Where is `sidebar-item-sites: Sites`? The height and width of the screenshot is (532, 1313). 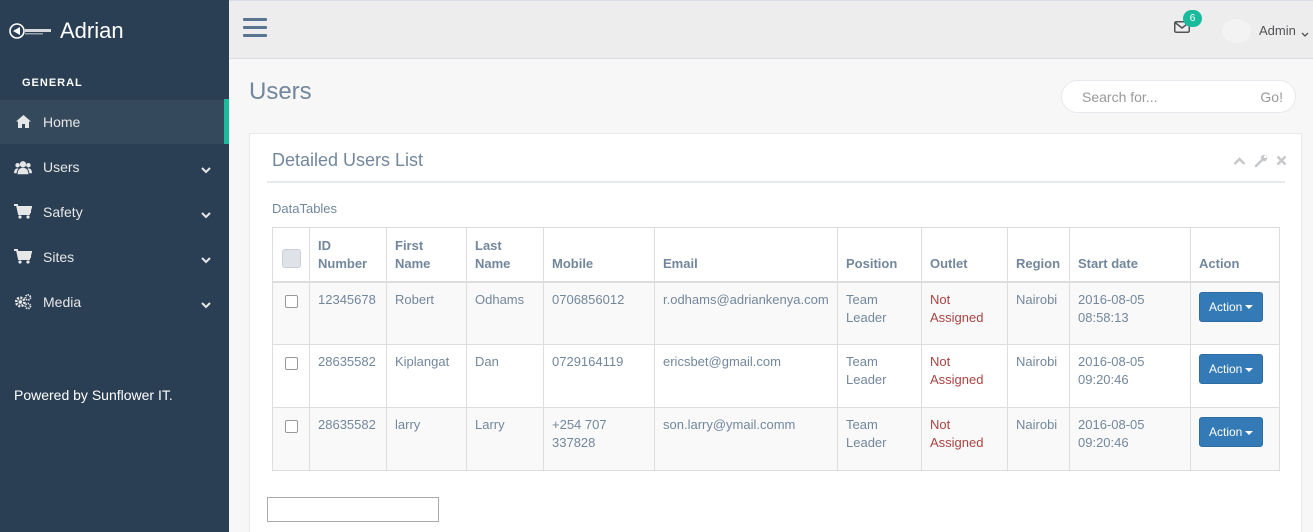 sidebar-item-sites: Sites is located at coordinates (114, 256).